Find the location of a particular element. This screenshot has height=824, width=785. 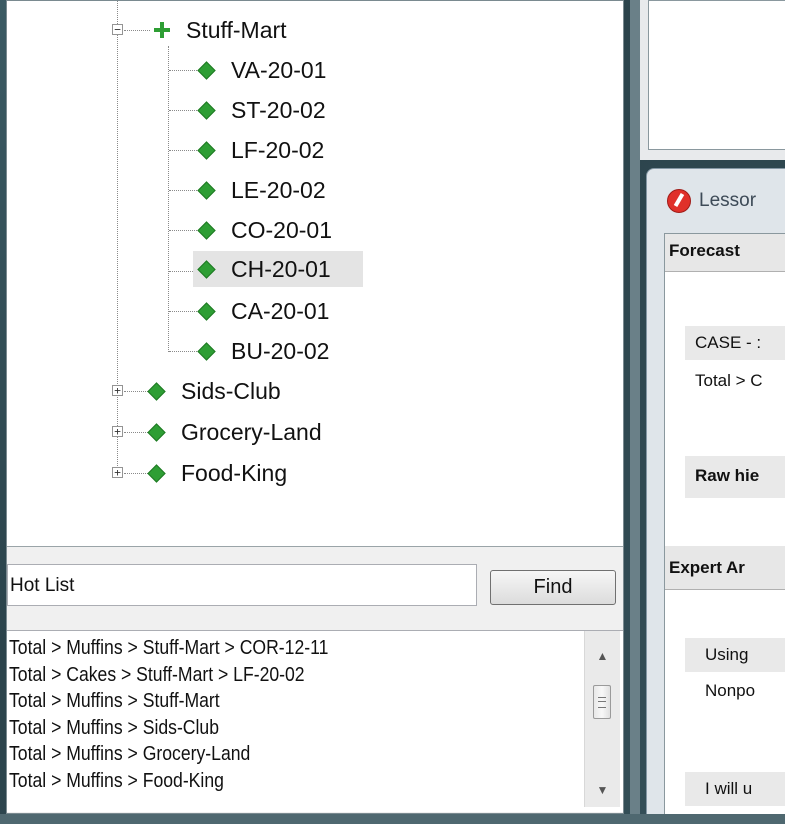

lesson-window-title: Lessor is located at coordinates (711, 201).